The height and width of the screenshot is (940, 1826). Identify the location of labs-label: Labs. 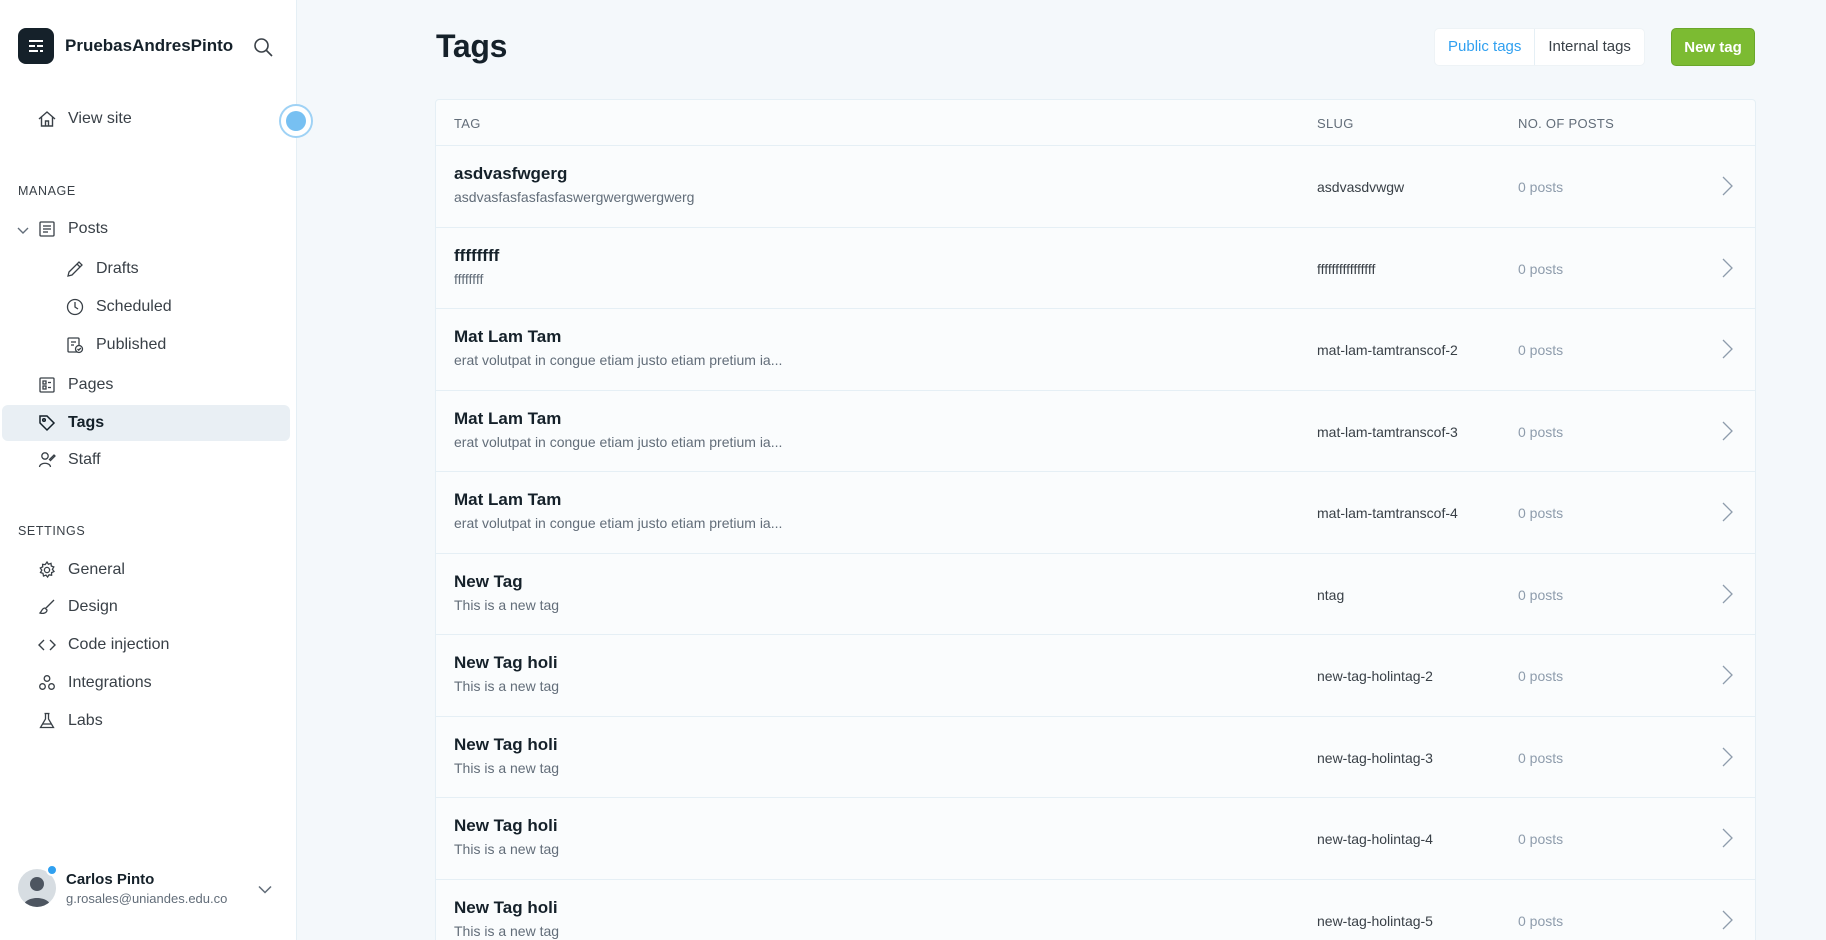
(85, 720).